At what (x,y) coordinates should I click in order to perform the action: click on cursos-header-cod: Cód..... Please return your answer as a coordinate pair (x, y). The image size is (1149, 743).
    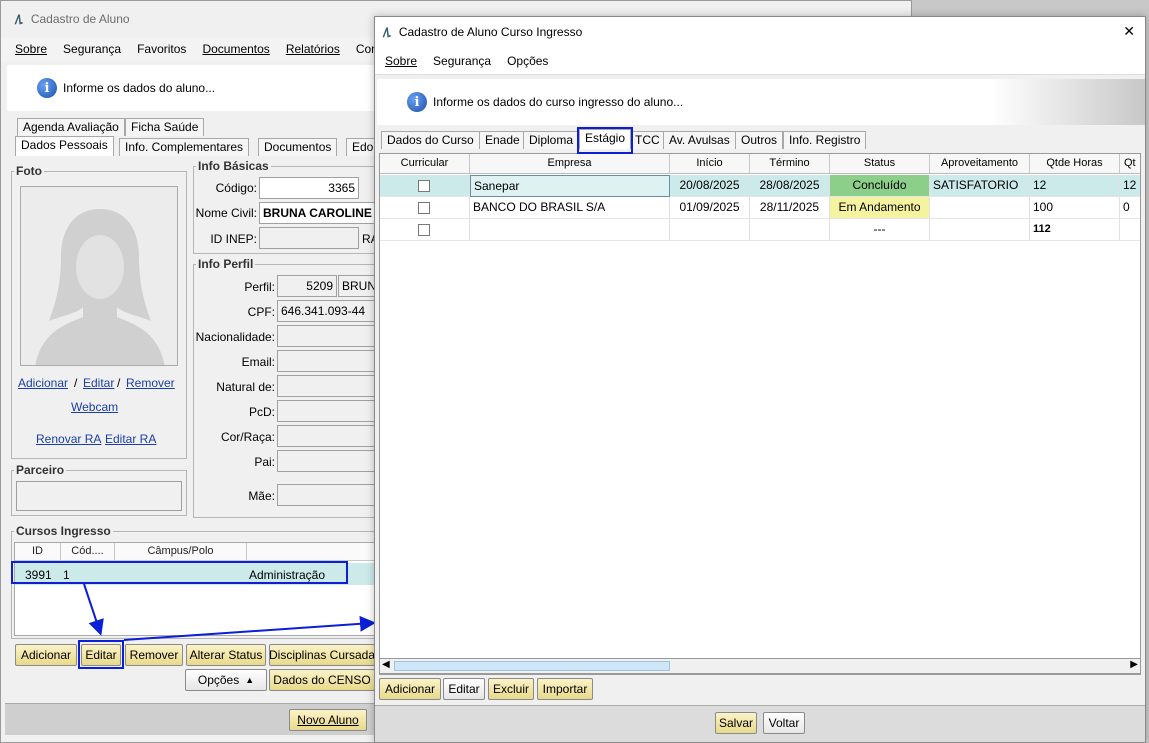
    Looking at the image, I should click on (88, 552).